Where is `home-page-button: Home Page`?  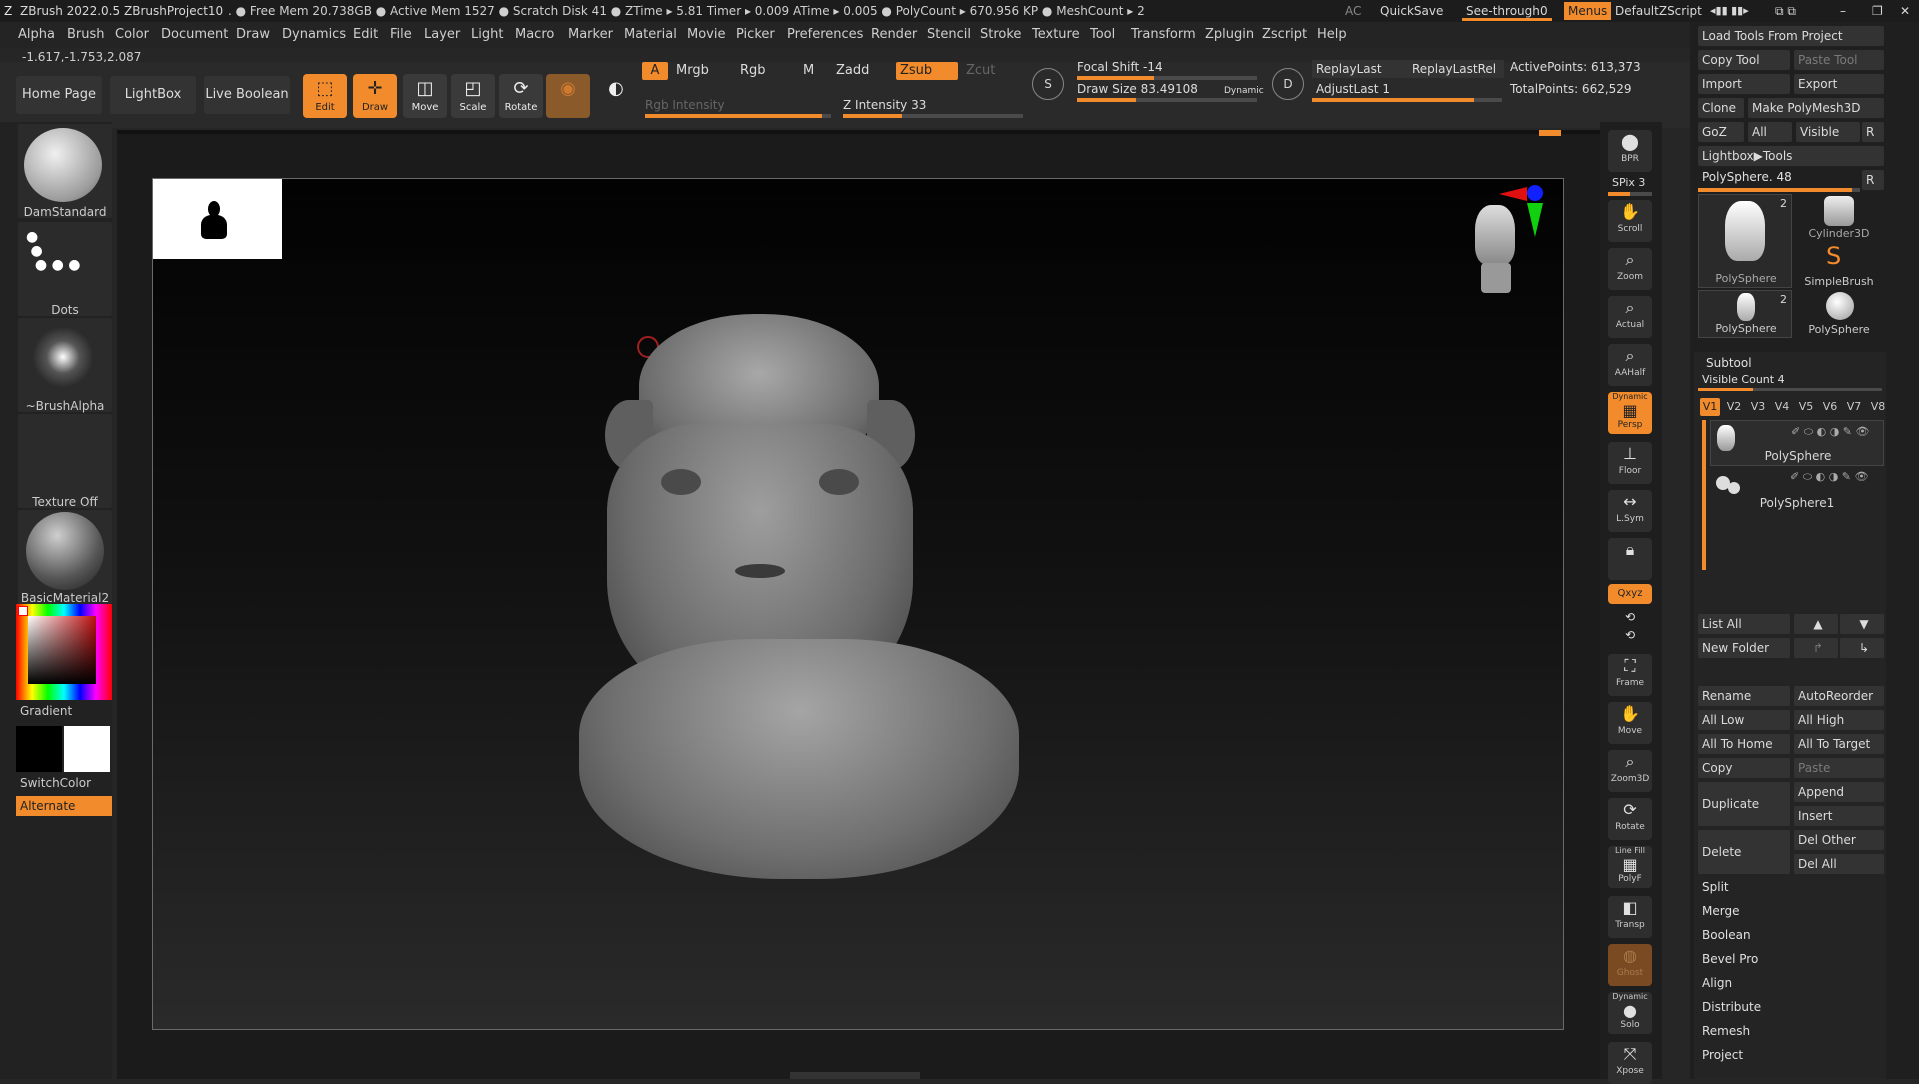
home-page-button: Home Page is located at coordinates (59, 95).